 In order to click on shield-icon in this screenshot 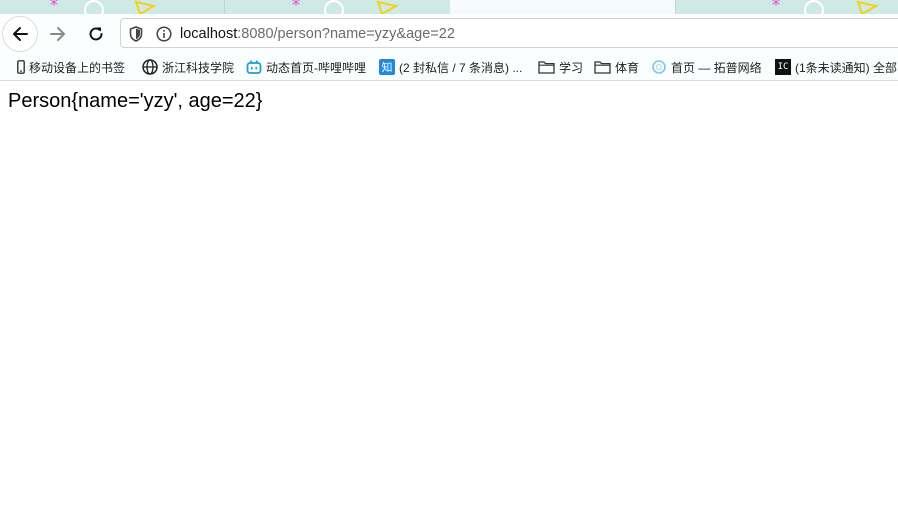, I will do `click(136, 34)`.